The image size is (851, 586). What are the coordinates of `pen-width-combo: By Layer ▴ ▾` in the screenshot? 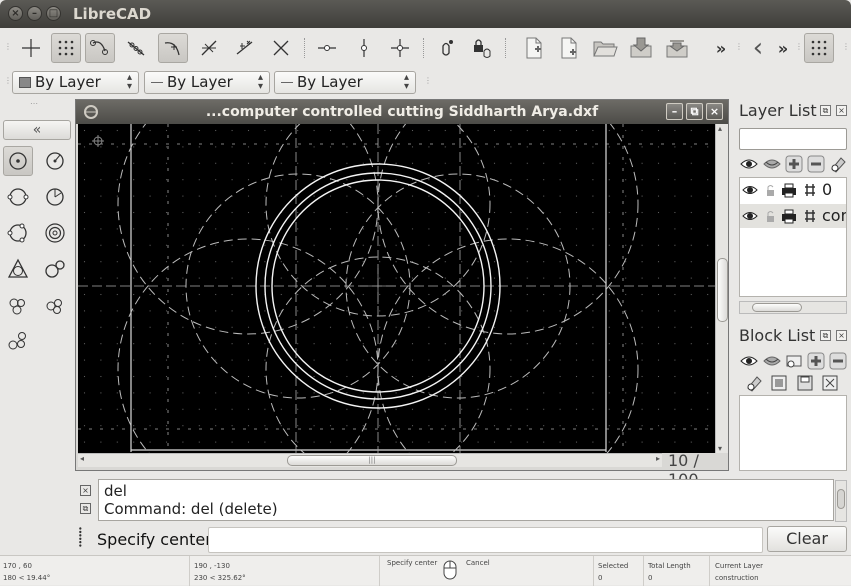 It's located at (207, 82).